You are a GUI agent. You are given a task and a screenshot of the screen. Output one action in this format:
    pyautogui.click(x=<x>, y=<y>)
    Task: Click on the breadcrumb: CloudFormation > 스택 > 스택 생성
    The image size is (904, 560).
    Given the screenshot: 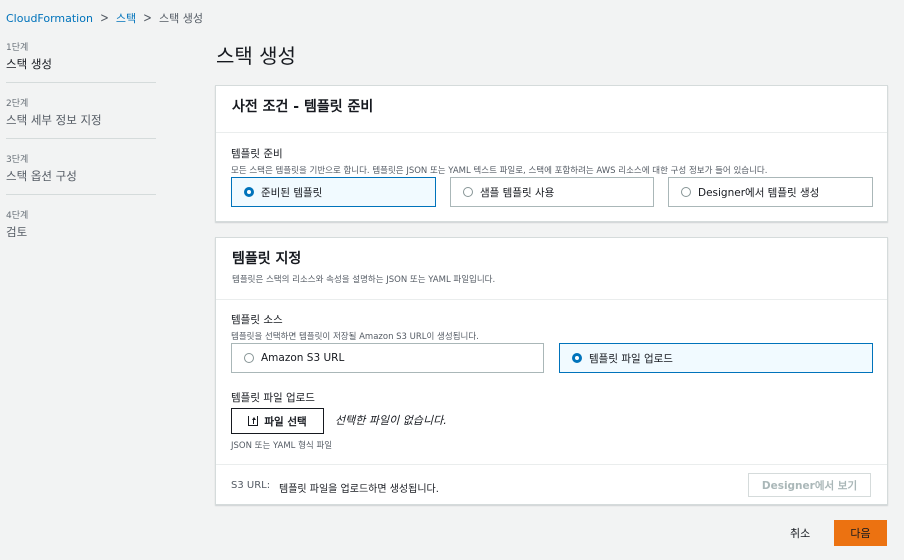 What is the action you would take?
    pyautogui.click(x=104, y=18)
    